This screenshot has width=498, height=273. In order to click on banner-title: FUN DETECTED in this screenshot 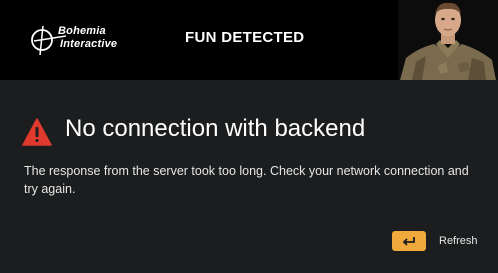, I will do `click(245, 37)`.